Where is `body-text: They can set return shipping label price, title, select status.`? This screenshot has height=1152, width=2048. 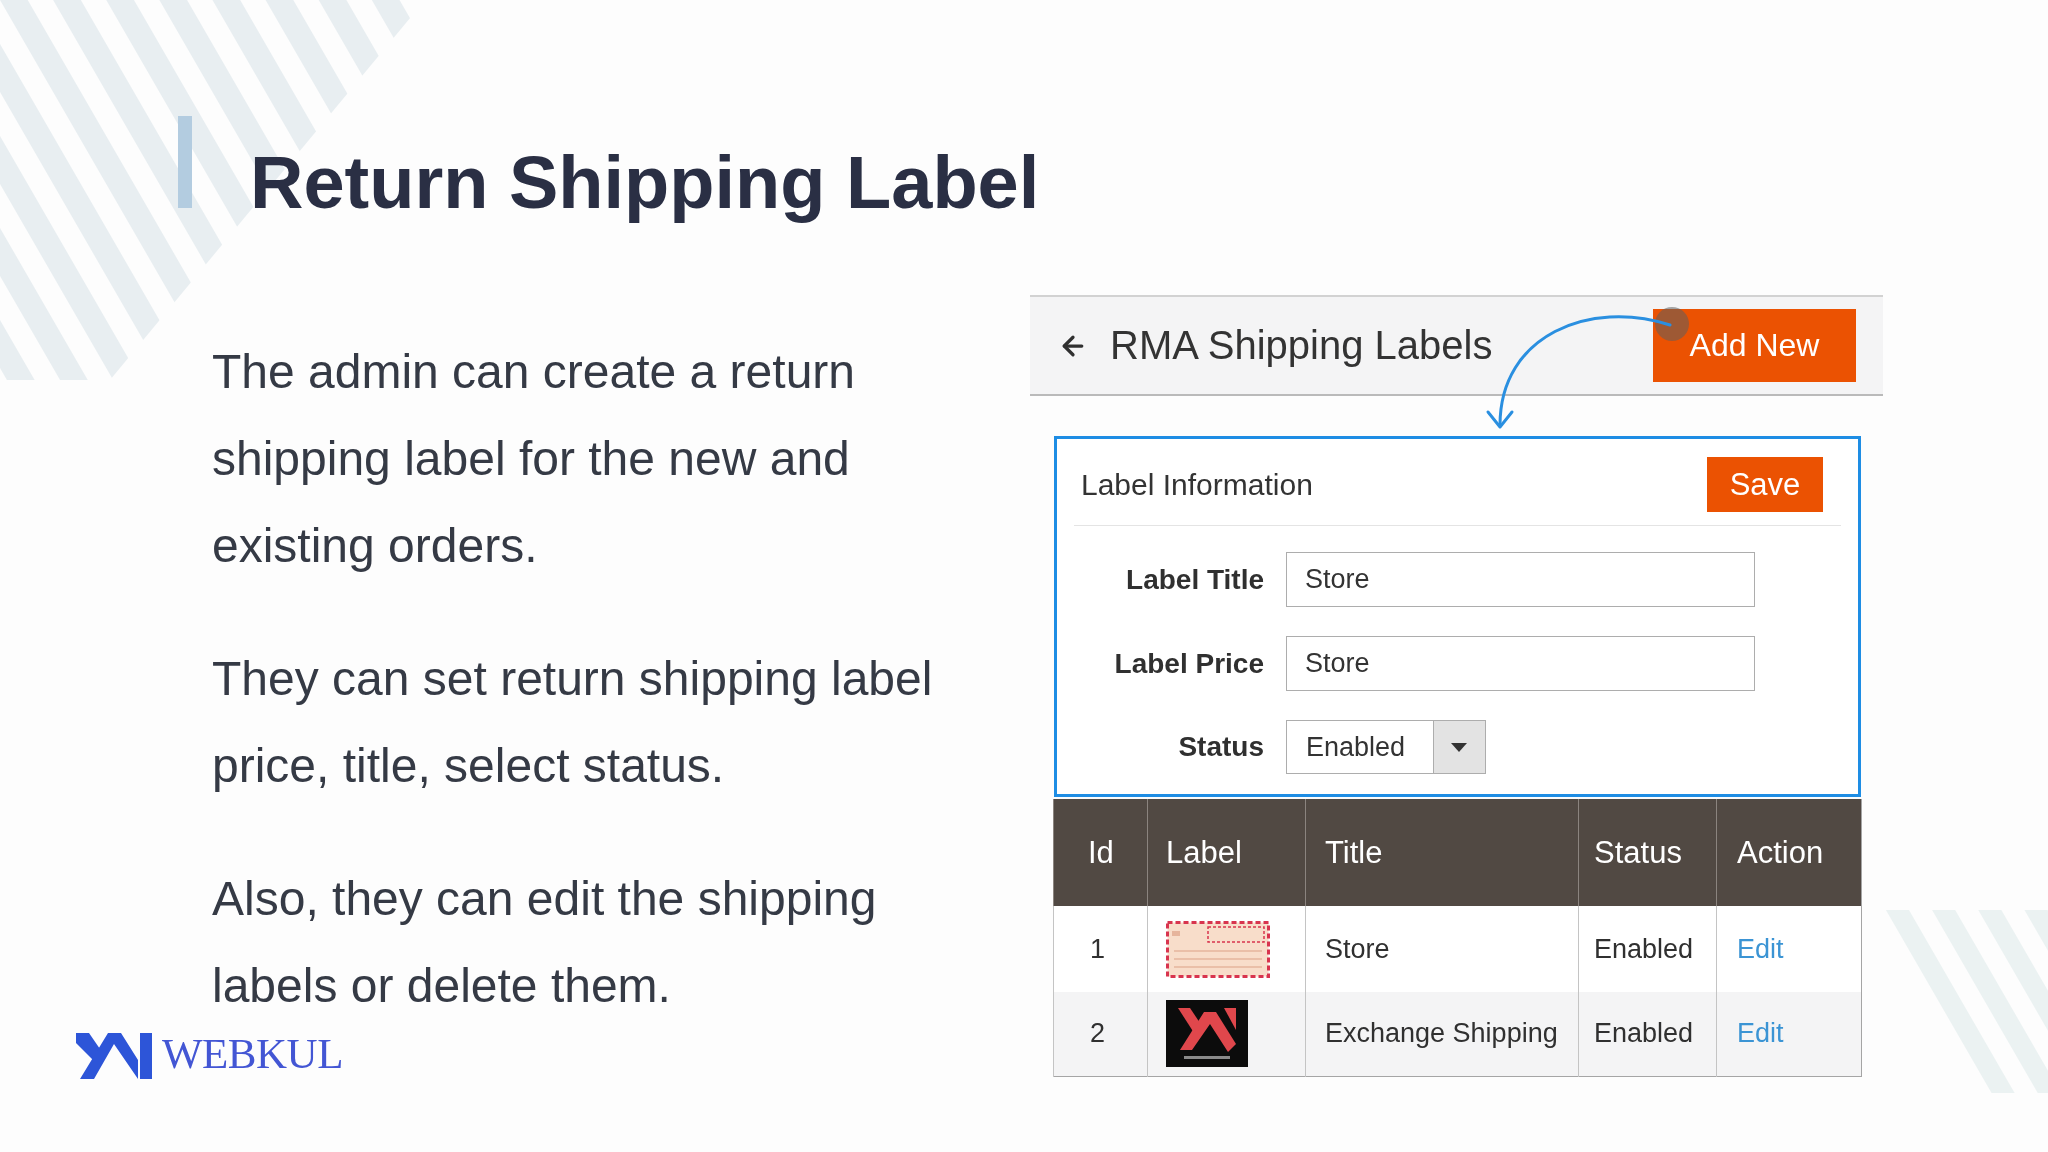 body-text: They can set return shipping label price, title, select status. is located at coordinates (573, 722).